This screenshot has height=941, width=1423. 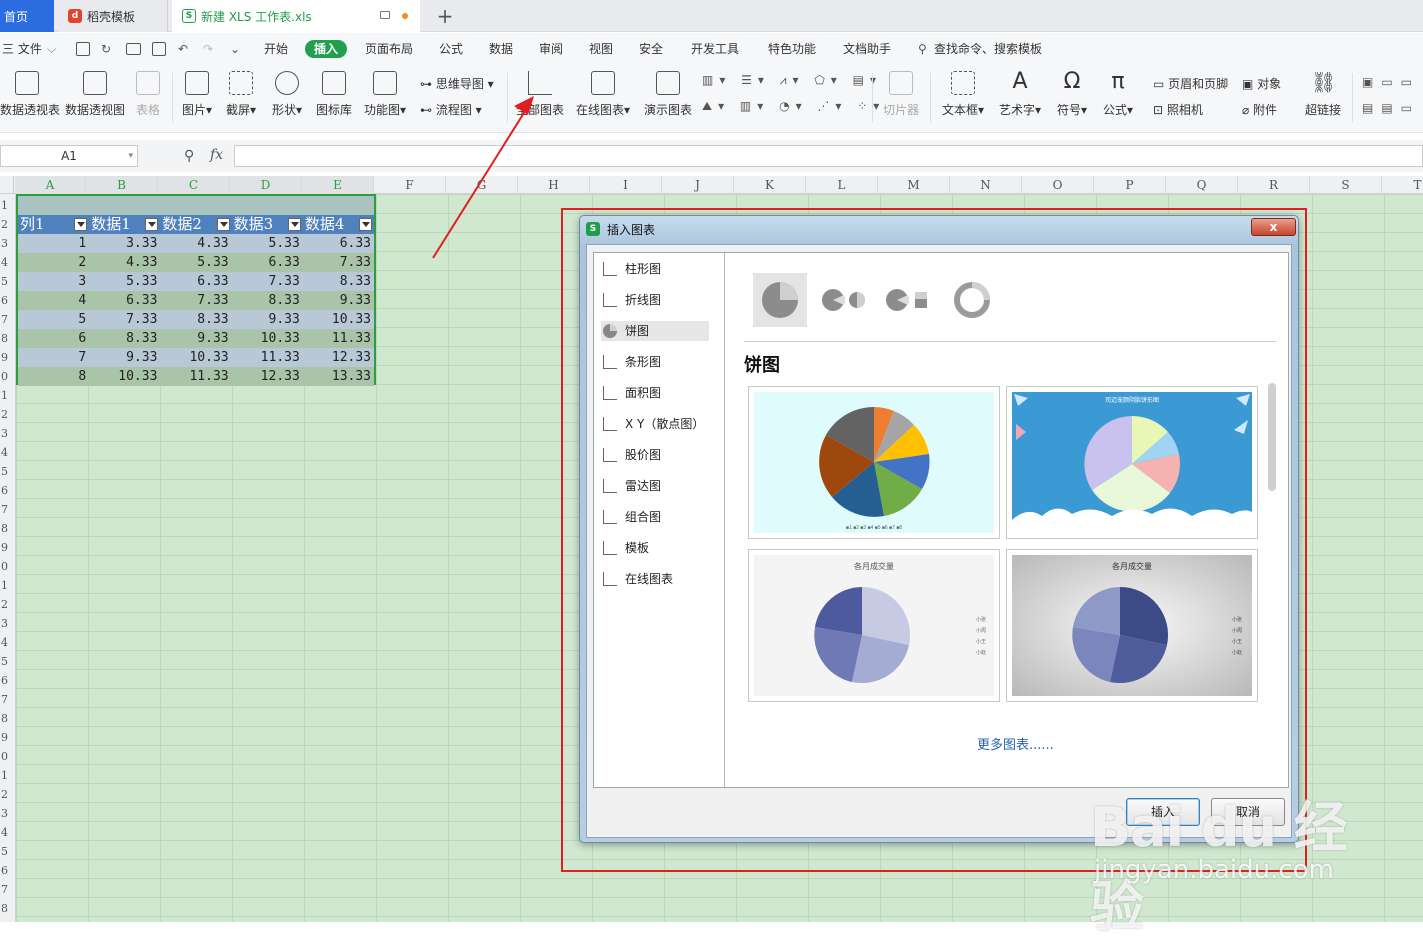 What do you see at coordinates (124, 262) in the screenshot?
I see `table-cell: 4.33` at bounding box center [124, 262].